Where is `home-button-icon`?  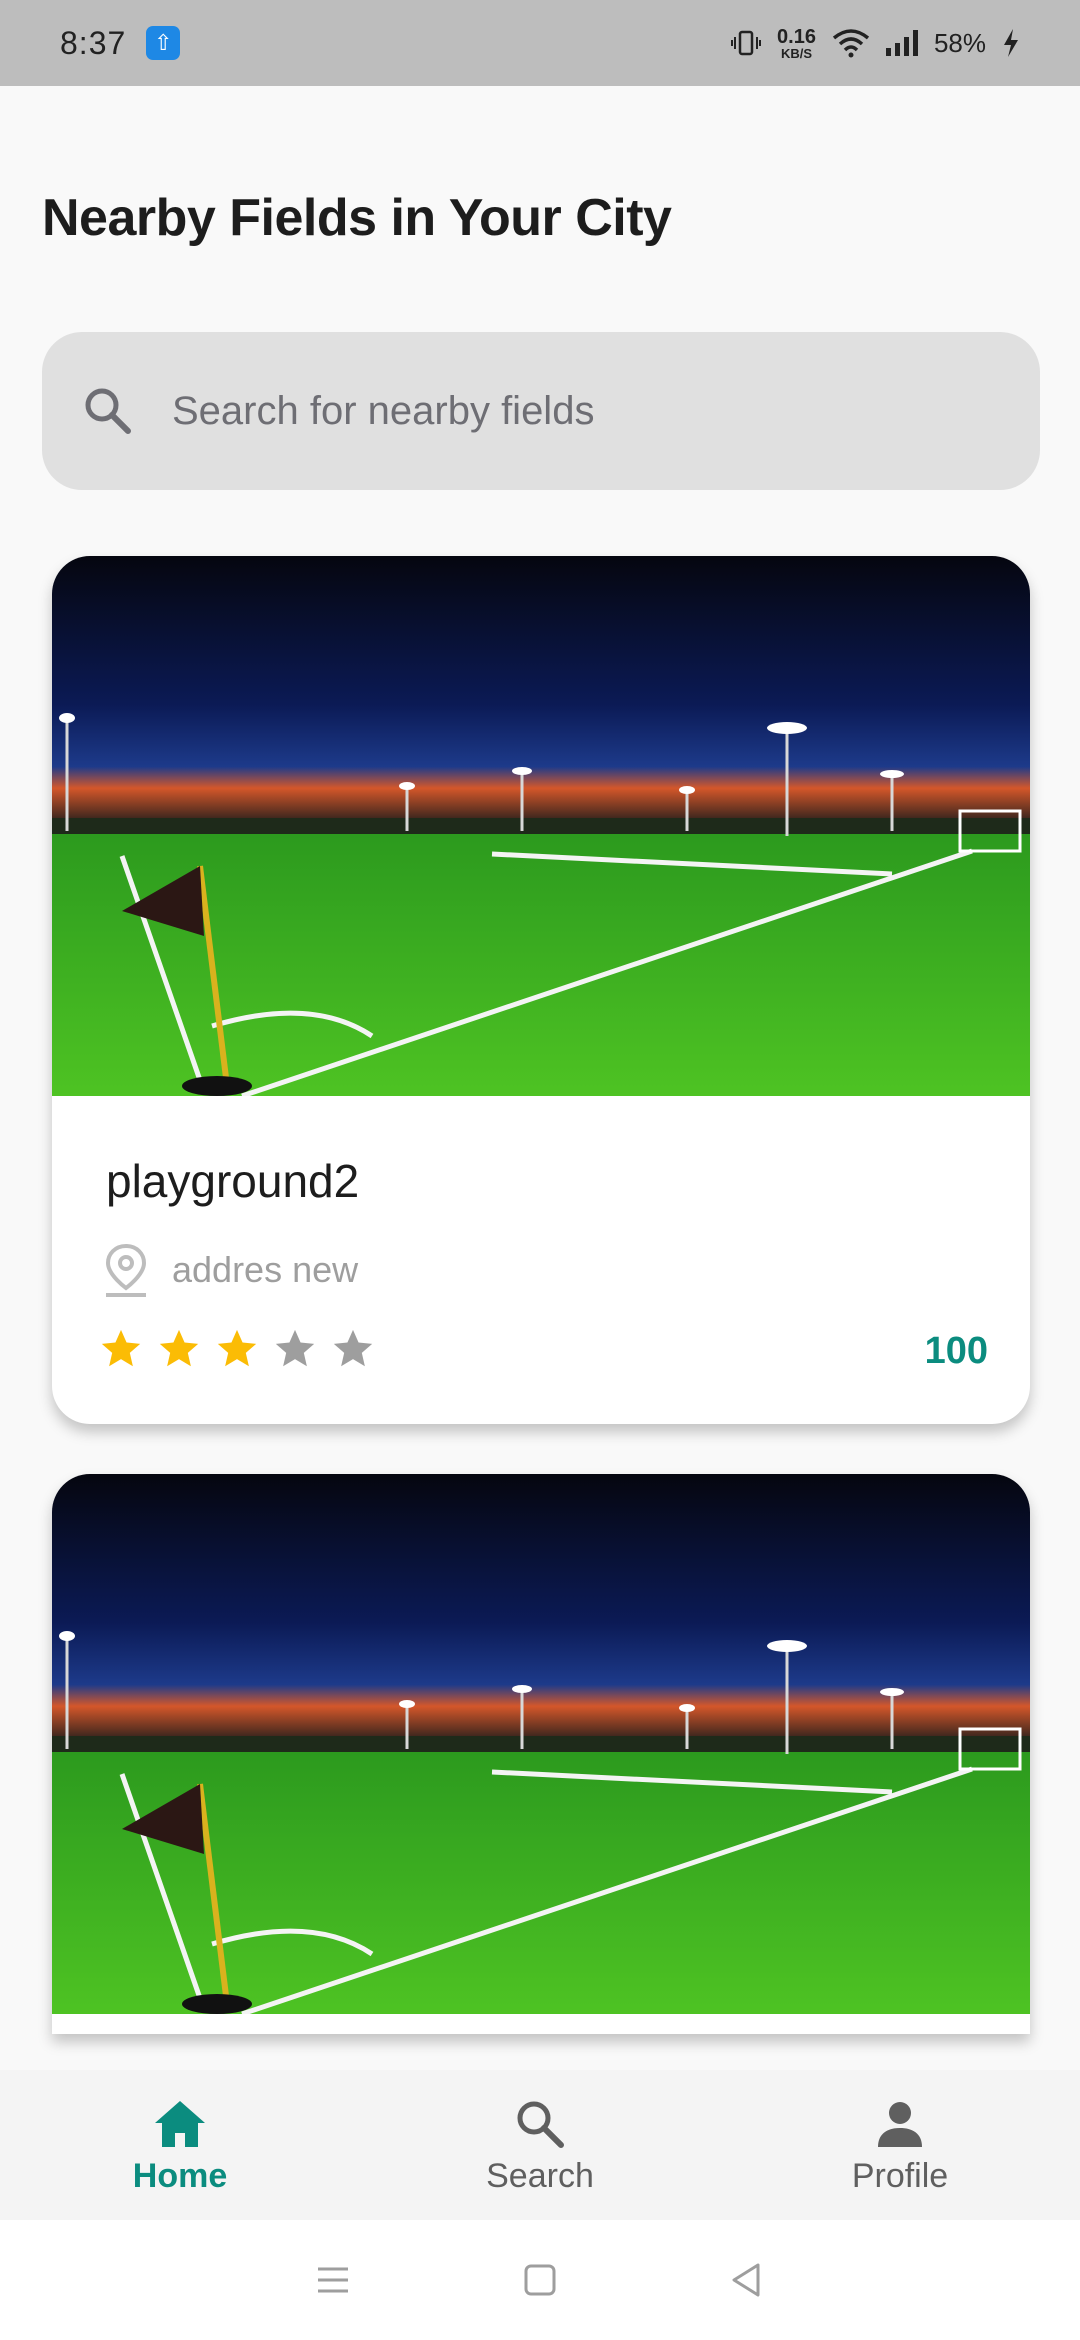 home-button-icon is located at coordinates (540, 2280).